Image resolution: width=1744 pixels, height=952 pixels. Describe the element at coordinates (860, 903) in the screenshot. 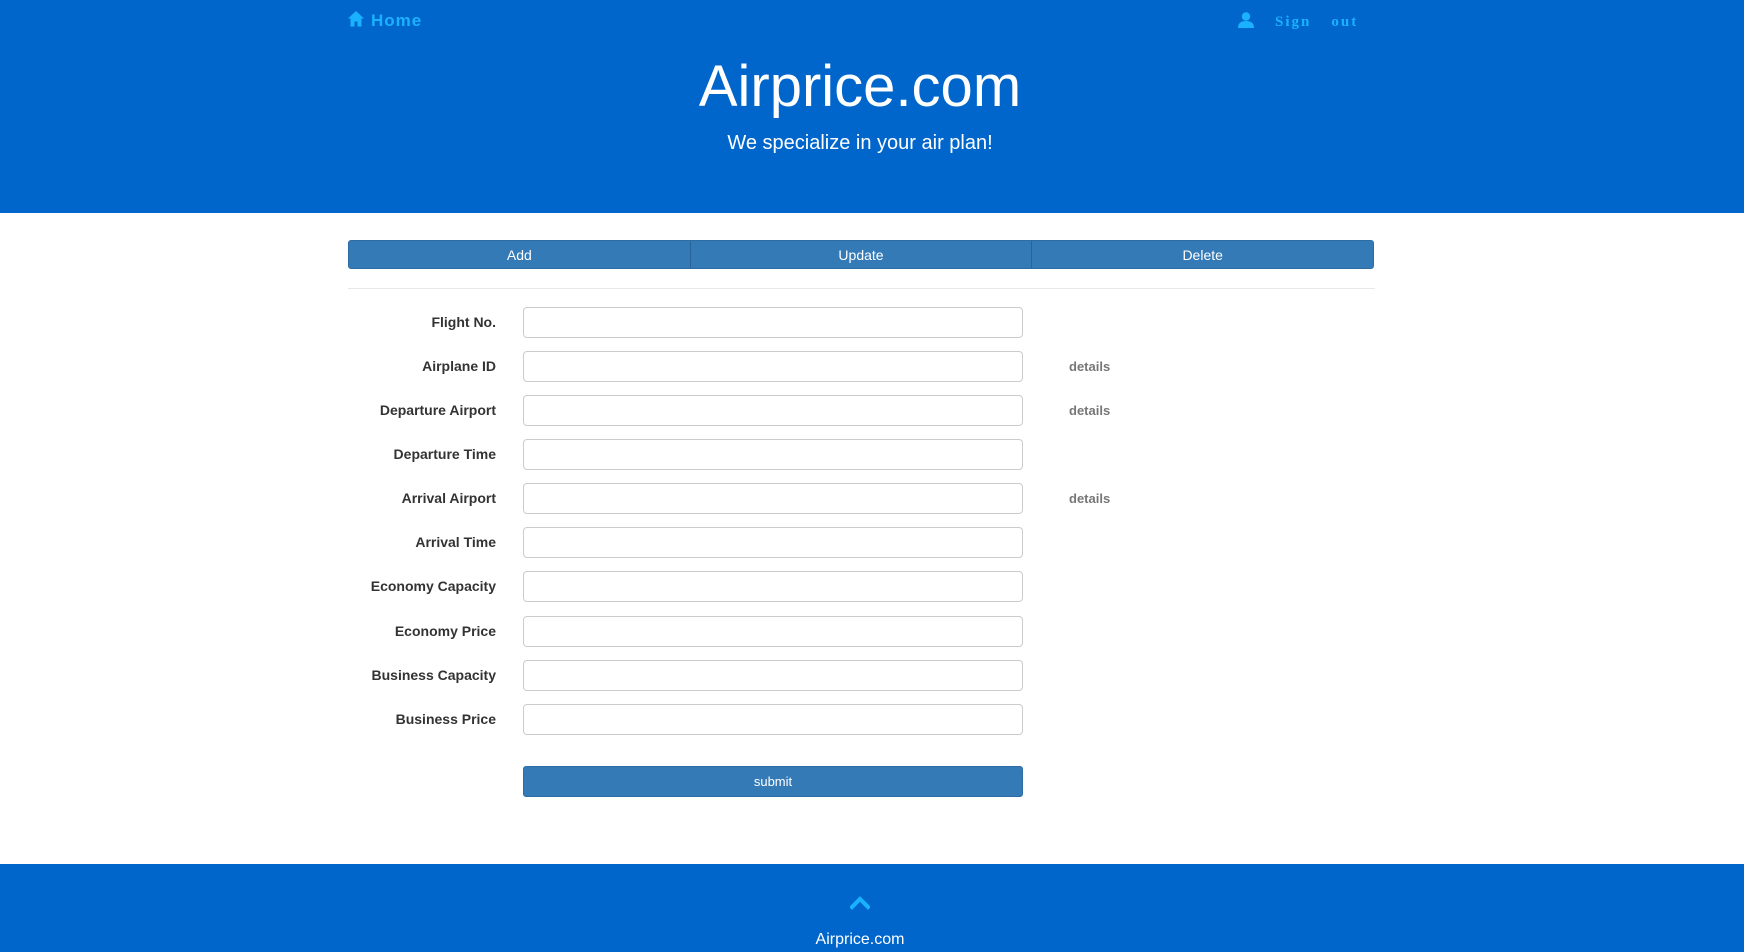

I see `chevron-up-icon` at that location.